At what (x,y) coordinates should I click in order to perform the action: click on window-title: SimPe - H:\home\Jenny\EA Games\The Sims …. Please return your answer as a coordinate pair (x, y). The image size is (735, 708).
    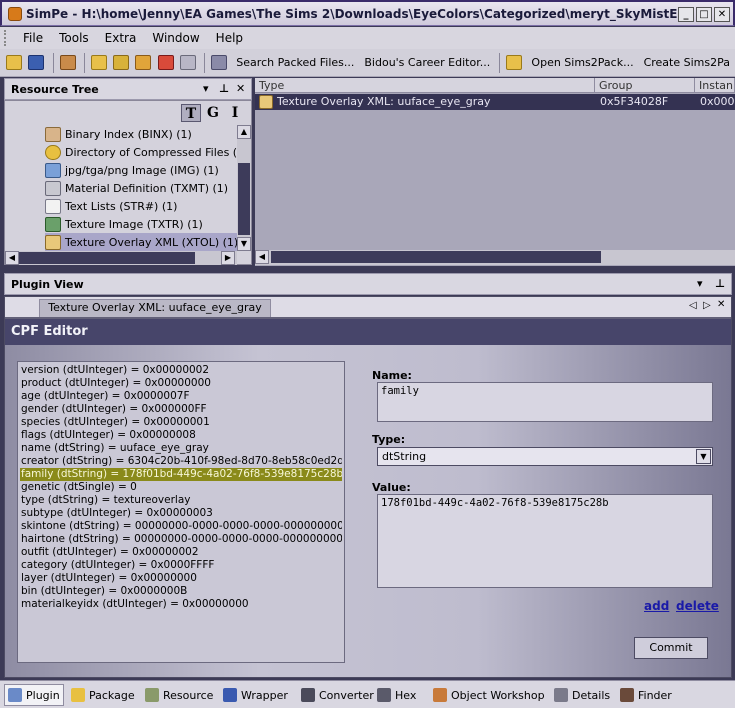
    Looking at the image, I should click on (356, 13).